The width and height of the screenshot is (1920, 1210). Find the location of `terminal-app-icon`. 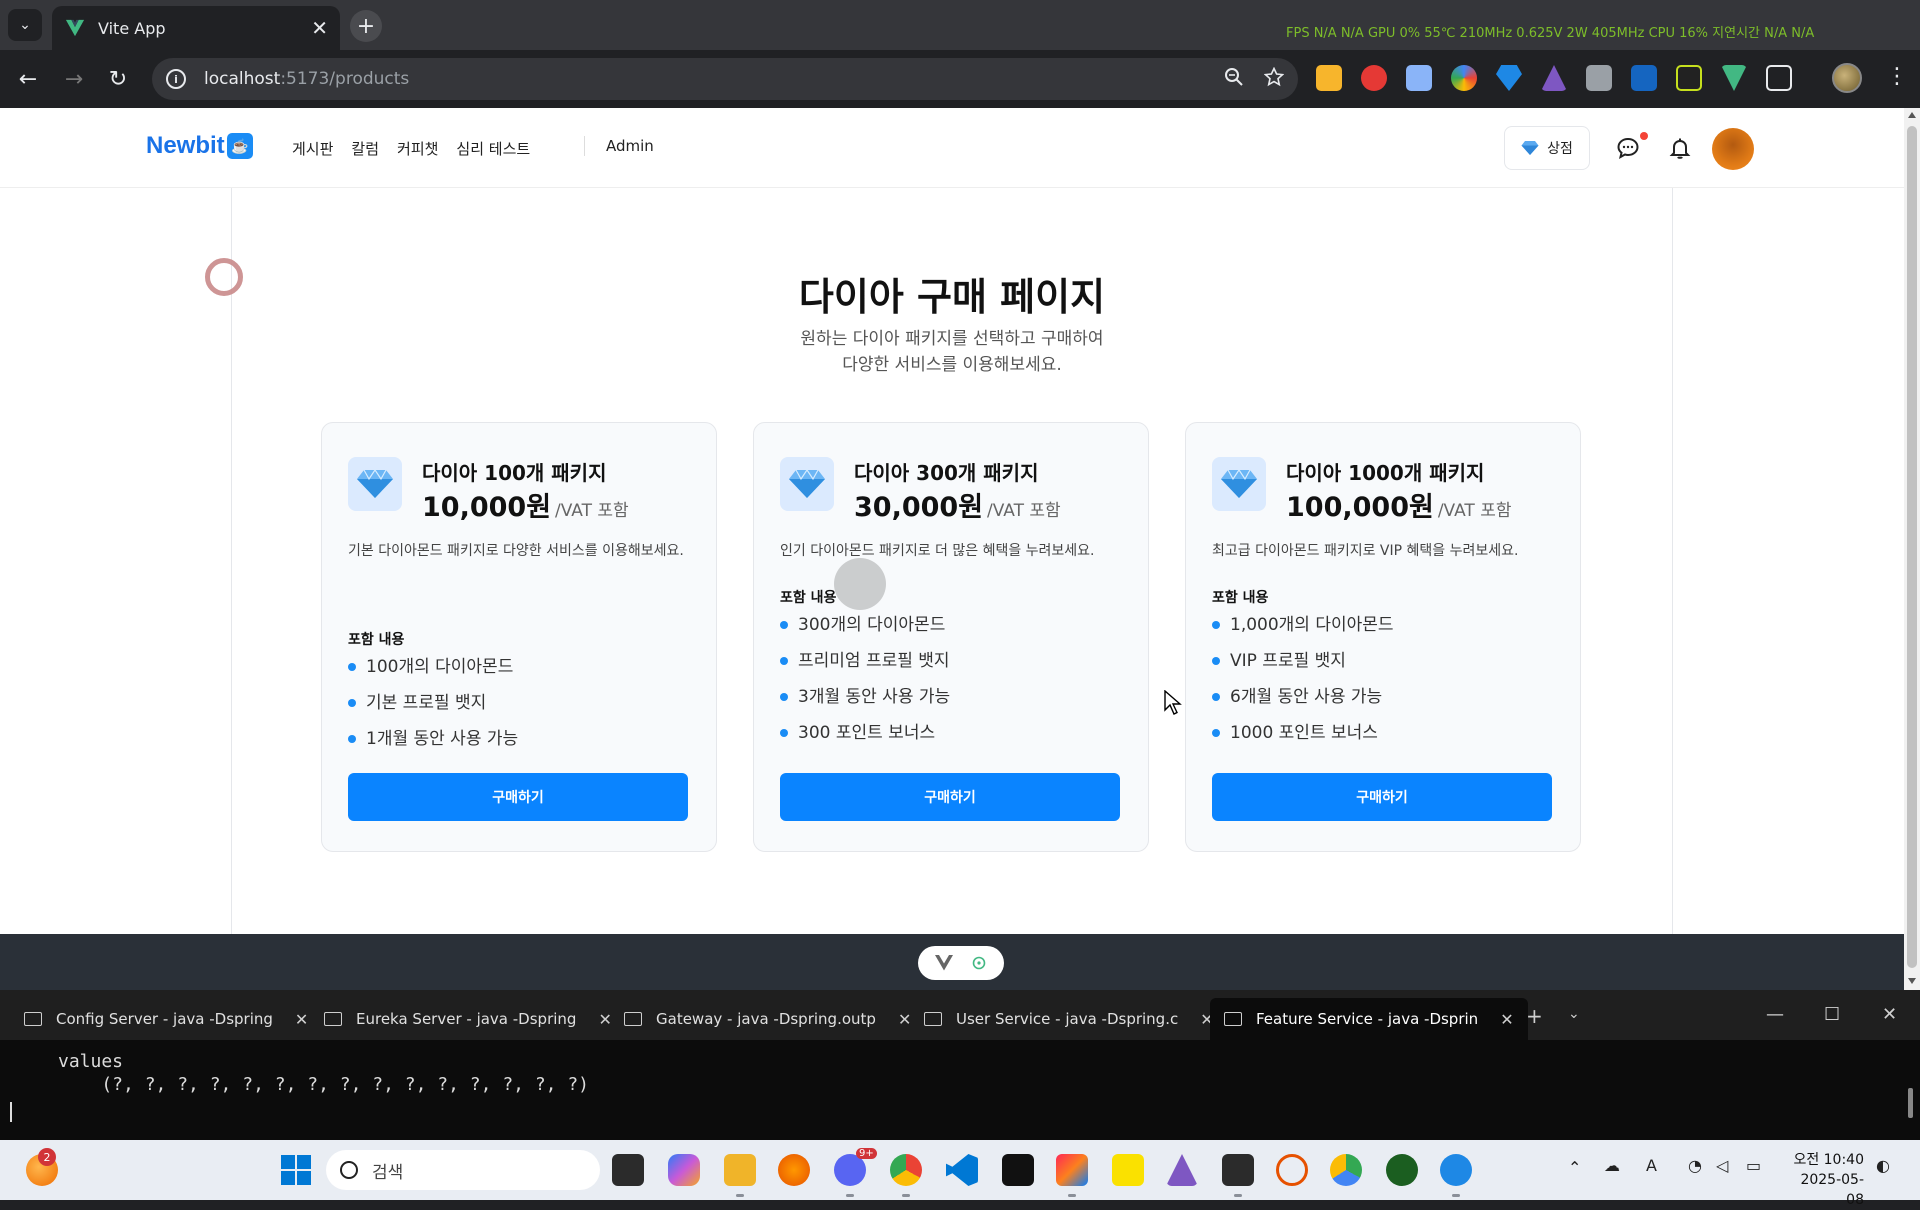

terminal-app-icon is located at coordinates (1238, 1170).